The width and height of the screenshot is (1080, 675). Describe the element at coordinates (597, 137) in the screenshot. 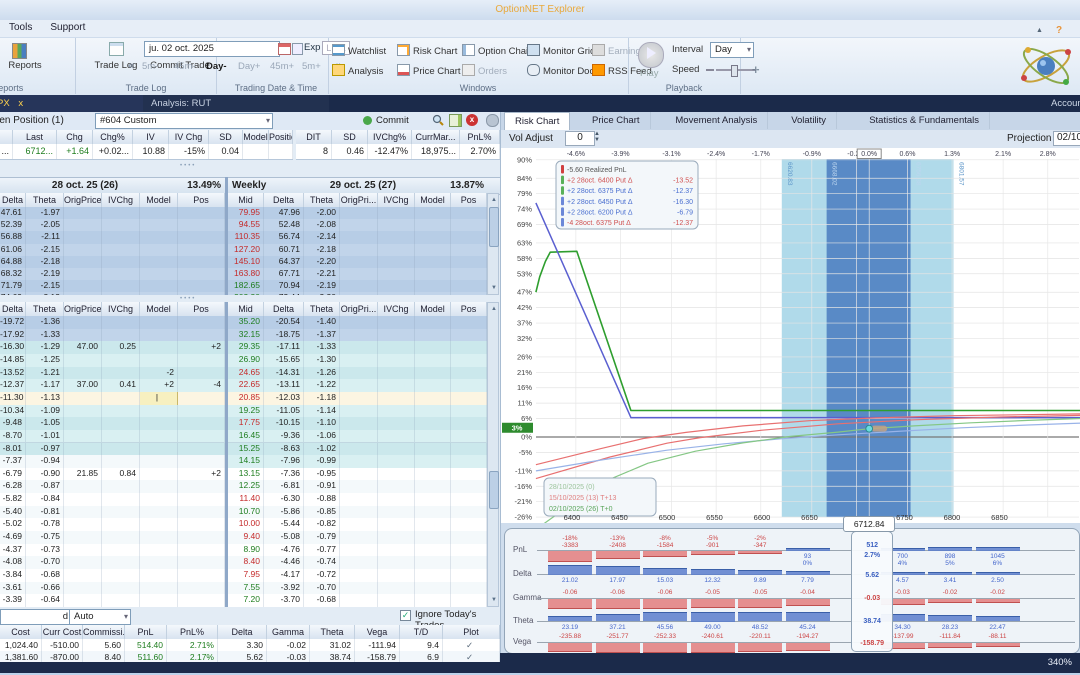

I see `spinner-arrows-icon: ▲ ▼` at that location.